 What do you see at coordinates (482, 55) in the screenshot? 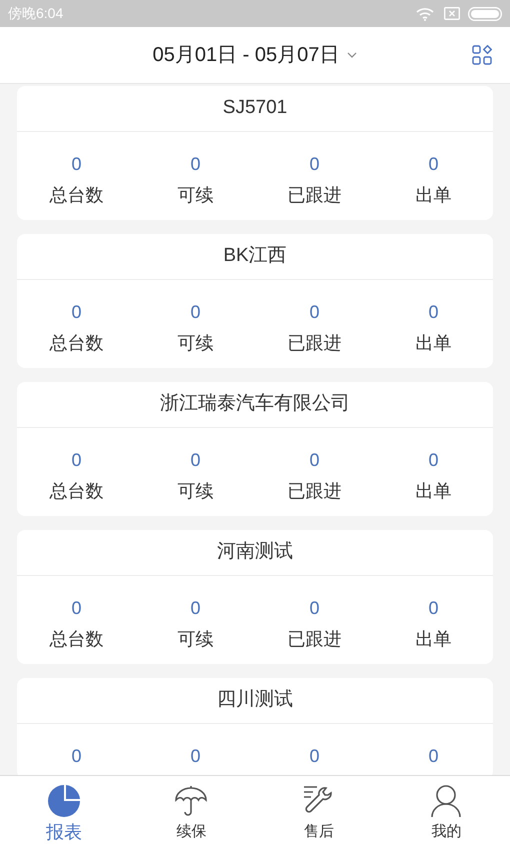
I see `grid-icon` at bounding box center [482, 55].